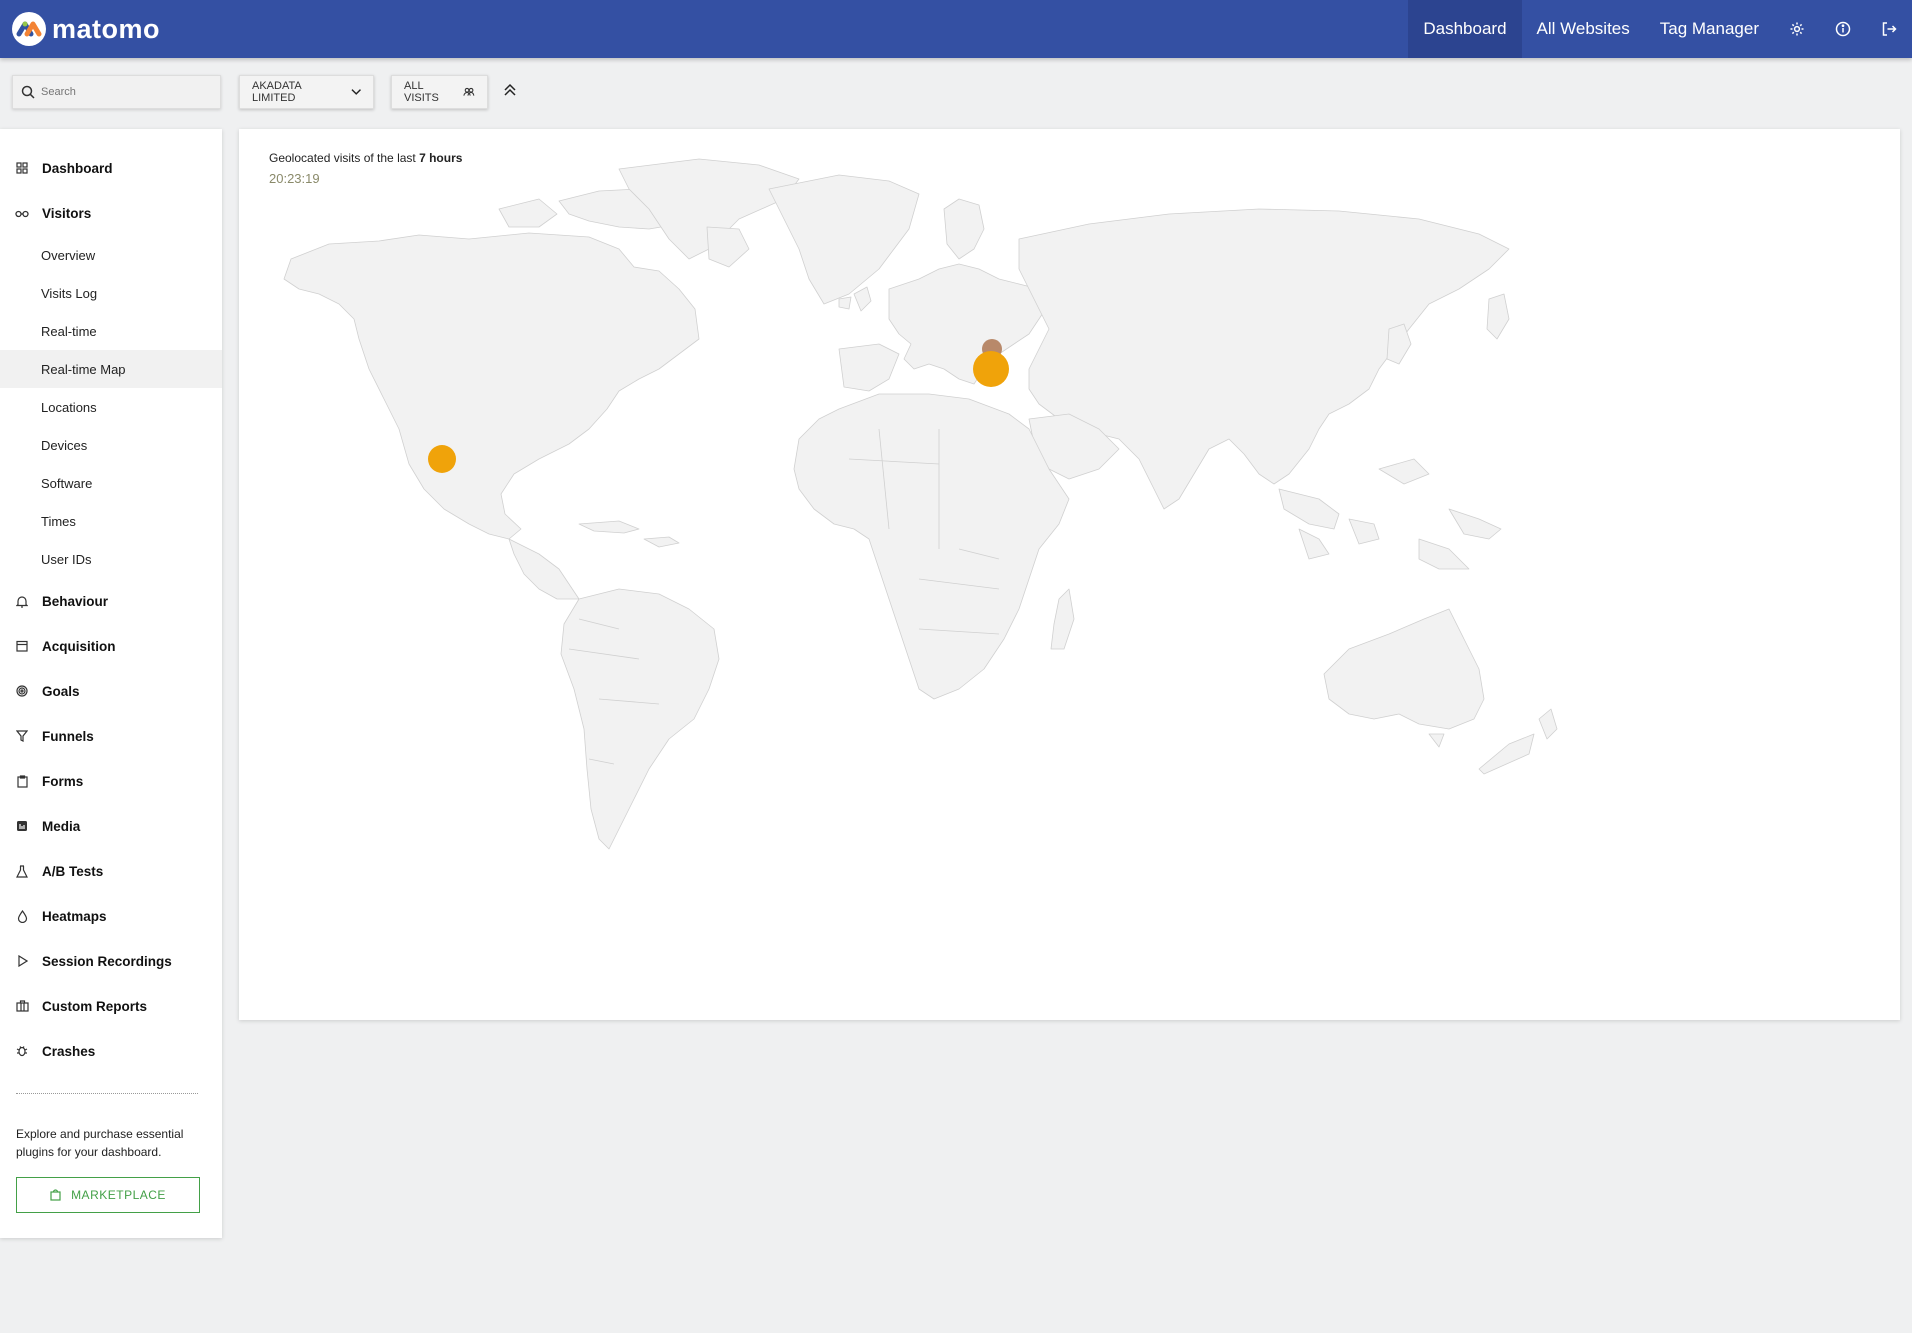 This screenshot has height=1333, width=1912. I want to click on collapse-filters-button, so click(512, 92).